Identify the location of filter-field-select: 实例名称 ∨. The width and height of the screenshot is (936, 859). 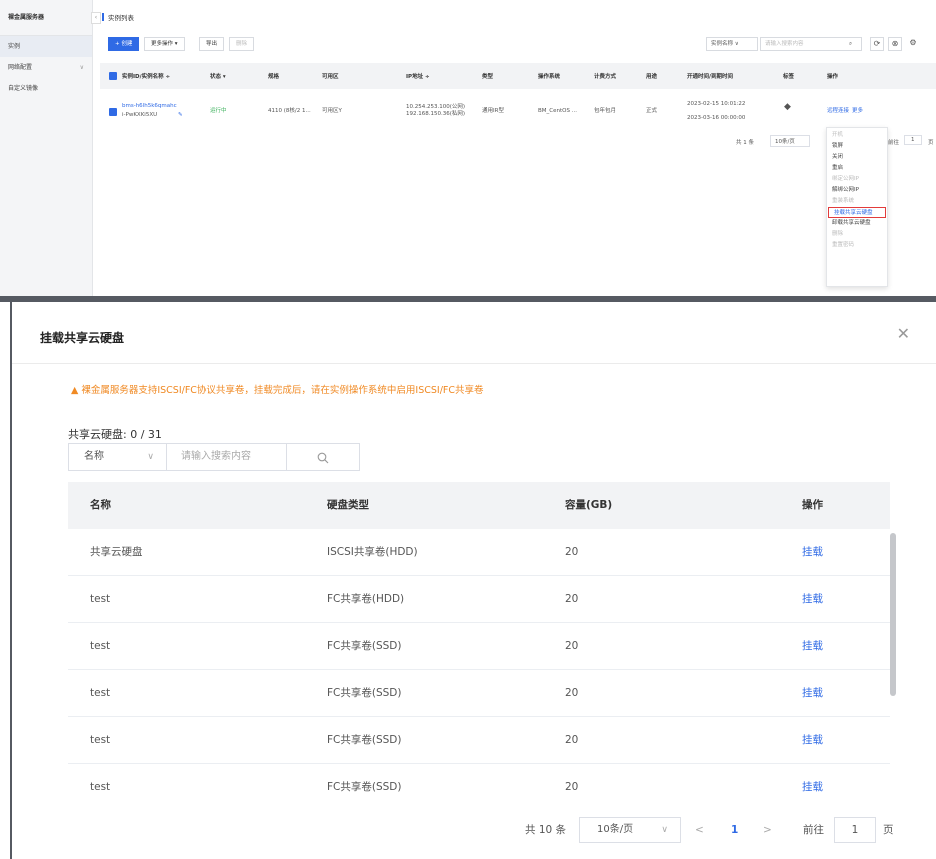
(732, 44).